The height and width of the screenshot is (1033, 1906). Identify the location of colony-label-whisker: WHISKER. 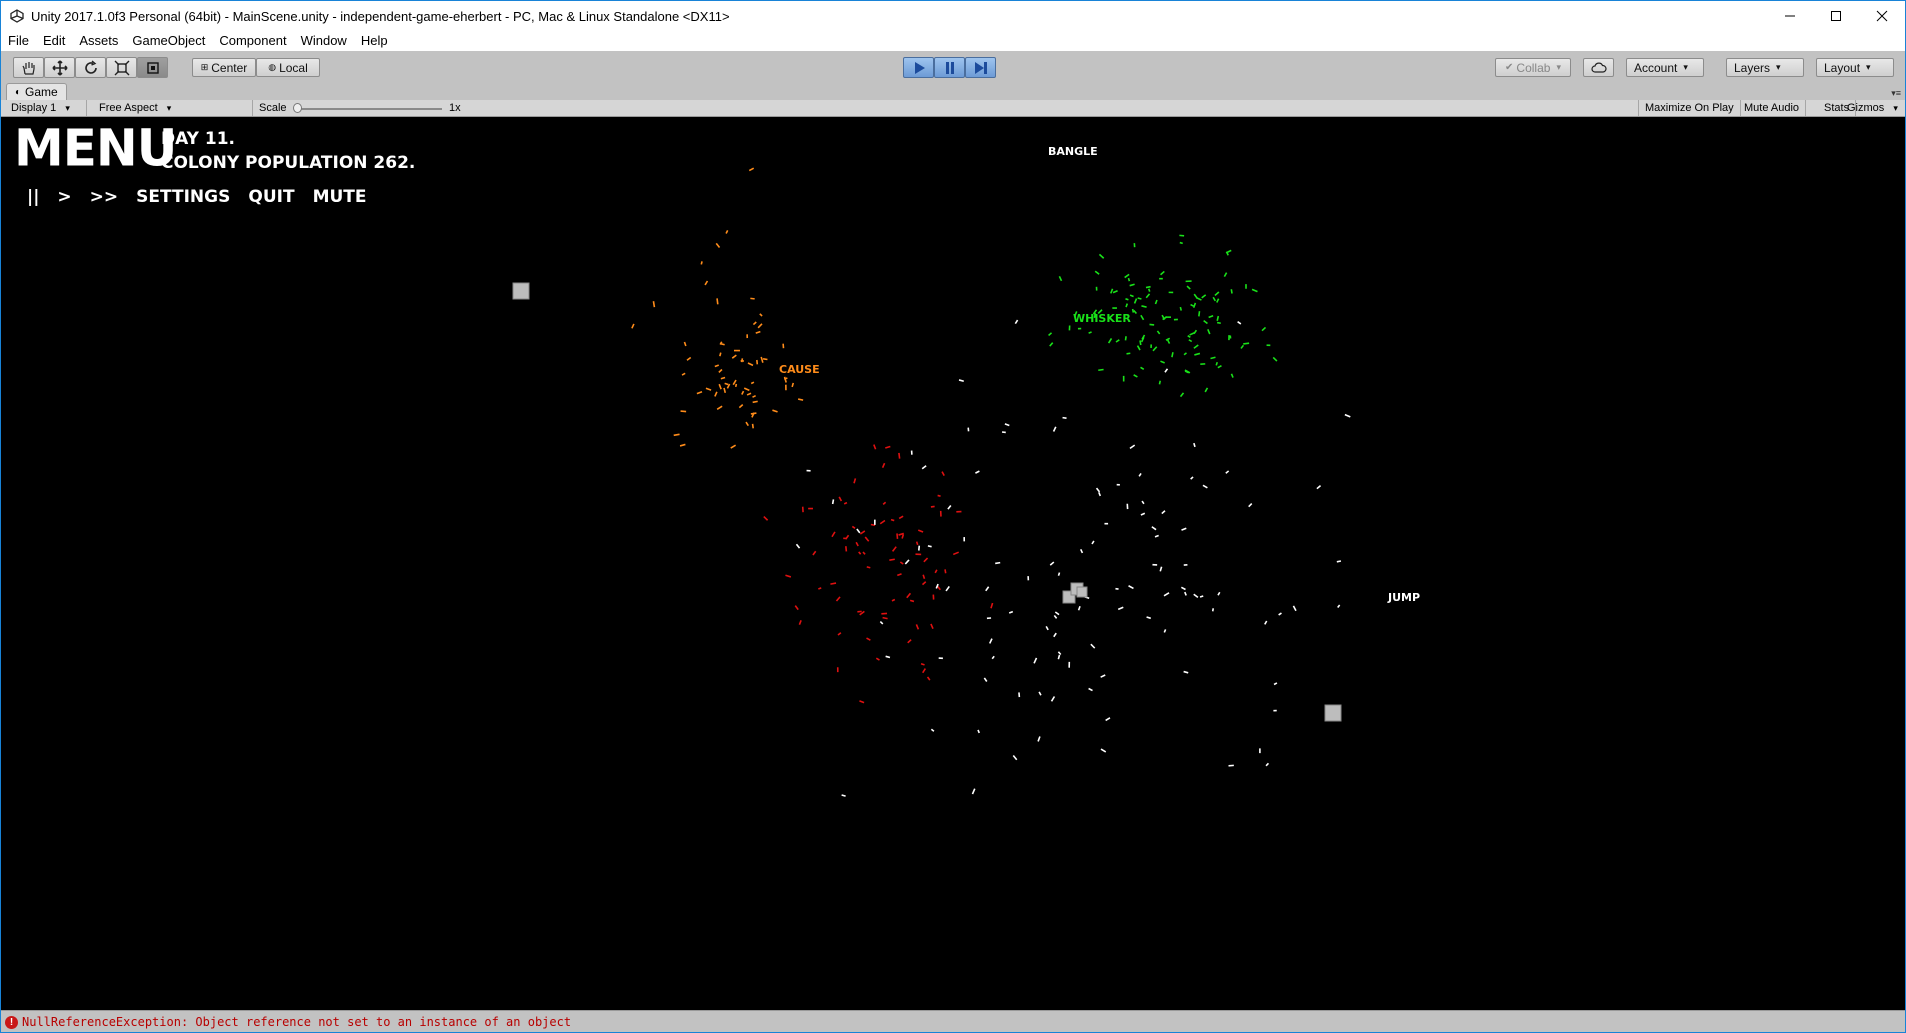
(1102, 318).